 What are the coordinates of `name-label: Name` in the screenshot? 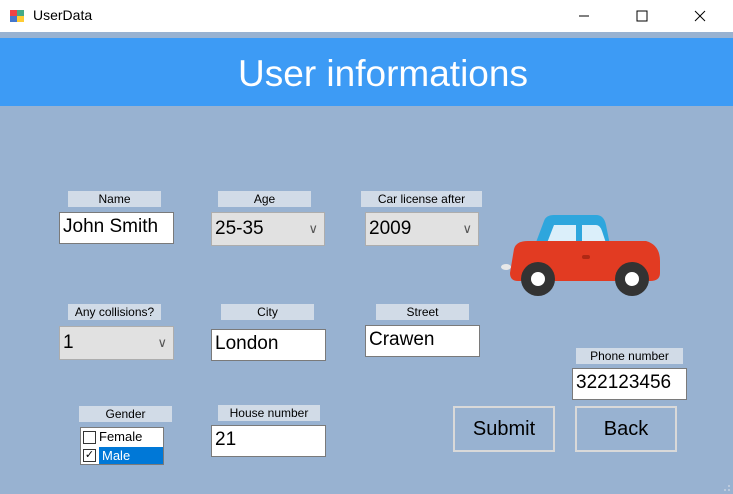 It's located at (114, 199).